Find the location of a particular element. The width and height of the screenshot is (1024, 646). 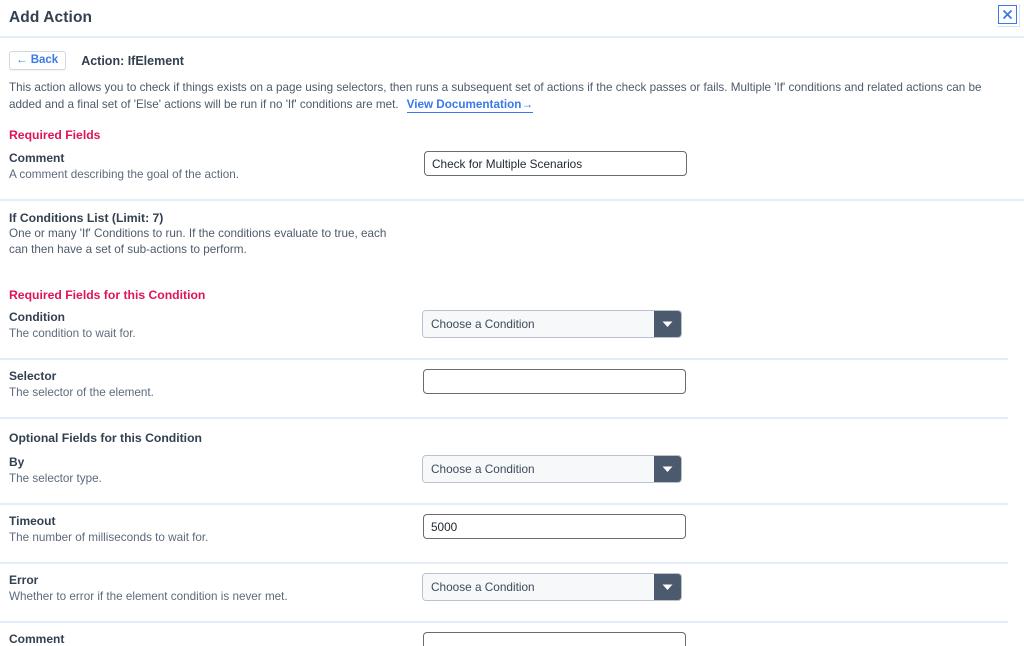

field-label-selector: Selector is located at coordinates (33, 376).